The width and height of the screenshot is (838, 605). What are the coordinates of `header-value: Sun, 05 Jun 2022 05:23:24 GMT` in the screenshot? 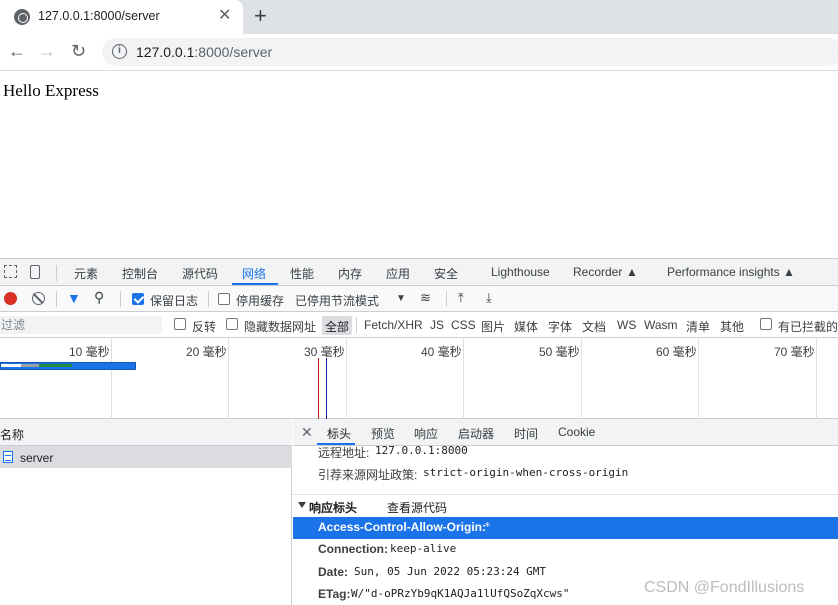 It's located at (450, 571).